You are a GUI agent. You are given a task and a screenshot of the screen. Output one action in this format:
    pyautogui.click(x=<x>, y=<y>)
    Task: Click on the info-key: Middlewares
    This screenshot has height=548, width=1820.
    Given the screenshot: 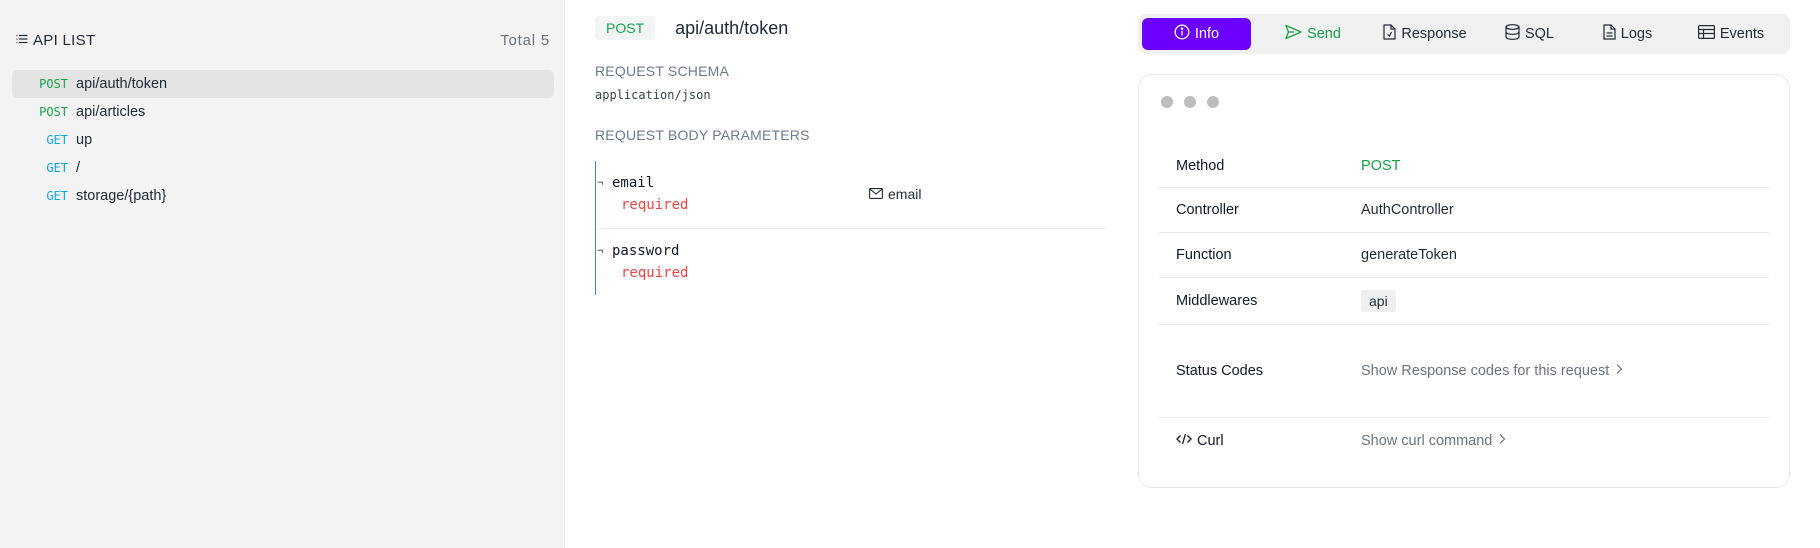 What is the action you would take?
    pyautogui.click(x=1217, y=301)
    